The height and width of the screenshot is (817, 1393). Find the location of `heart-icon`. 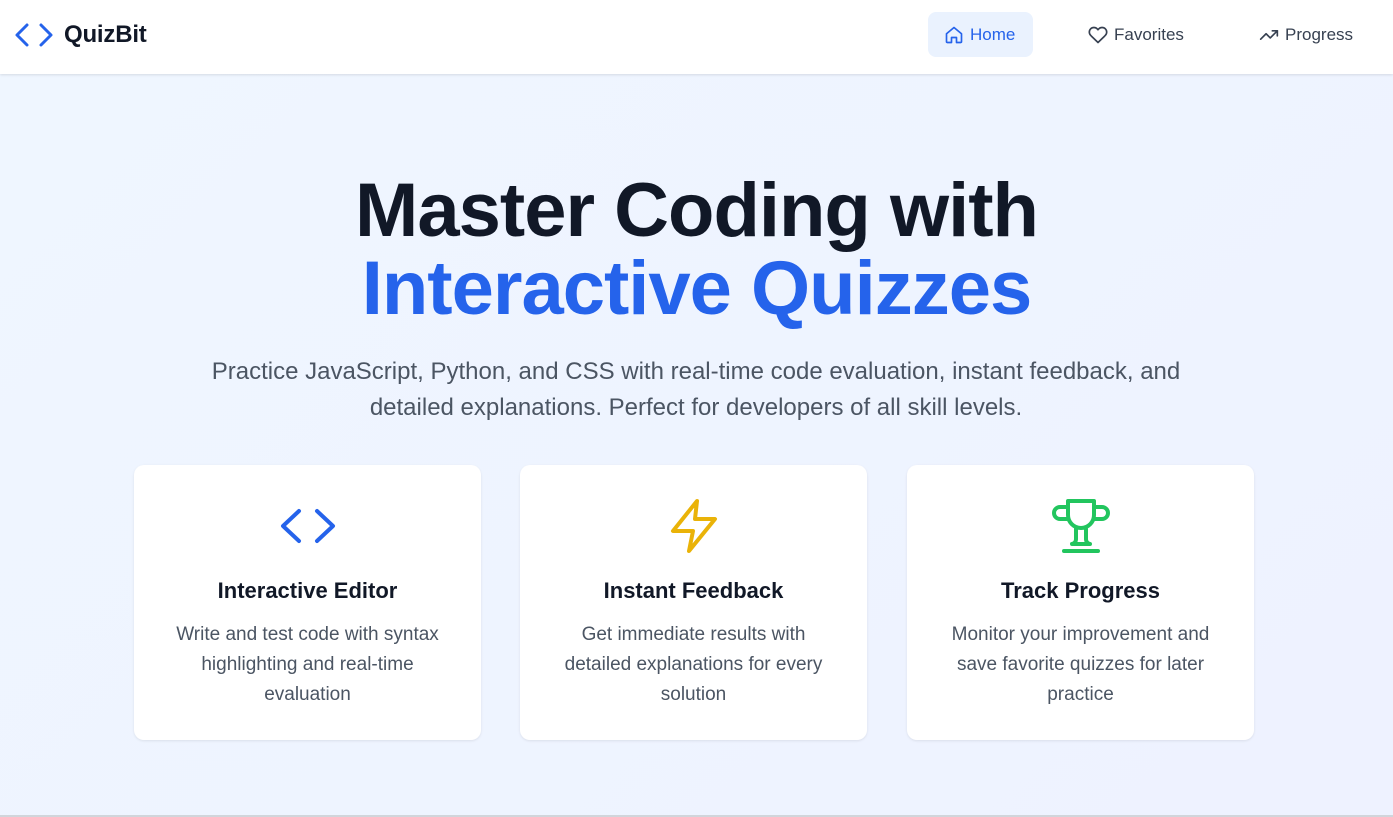

heart-icon is located at coordinates (1098, 34).